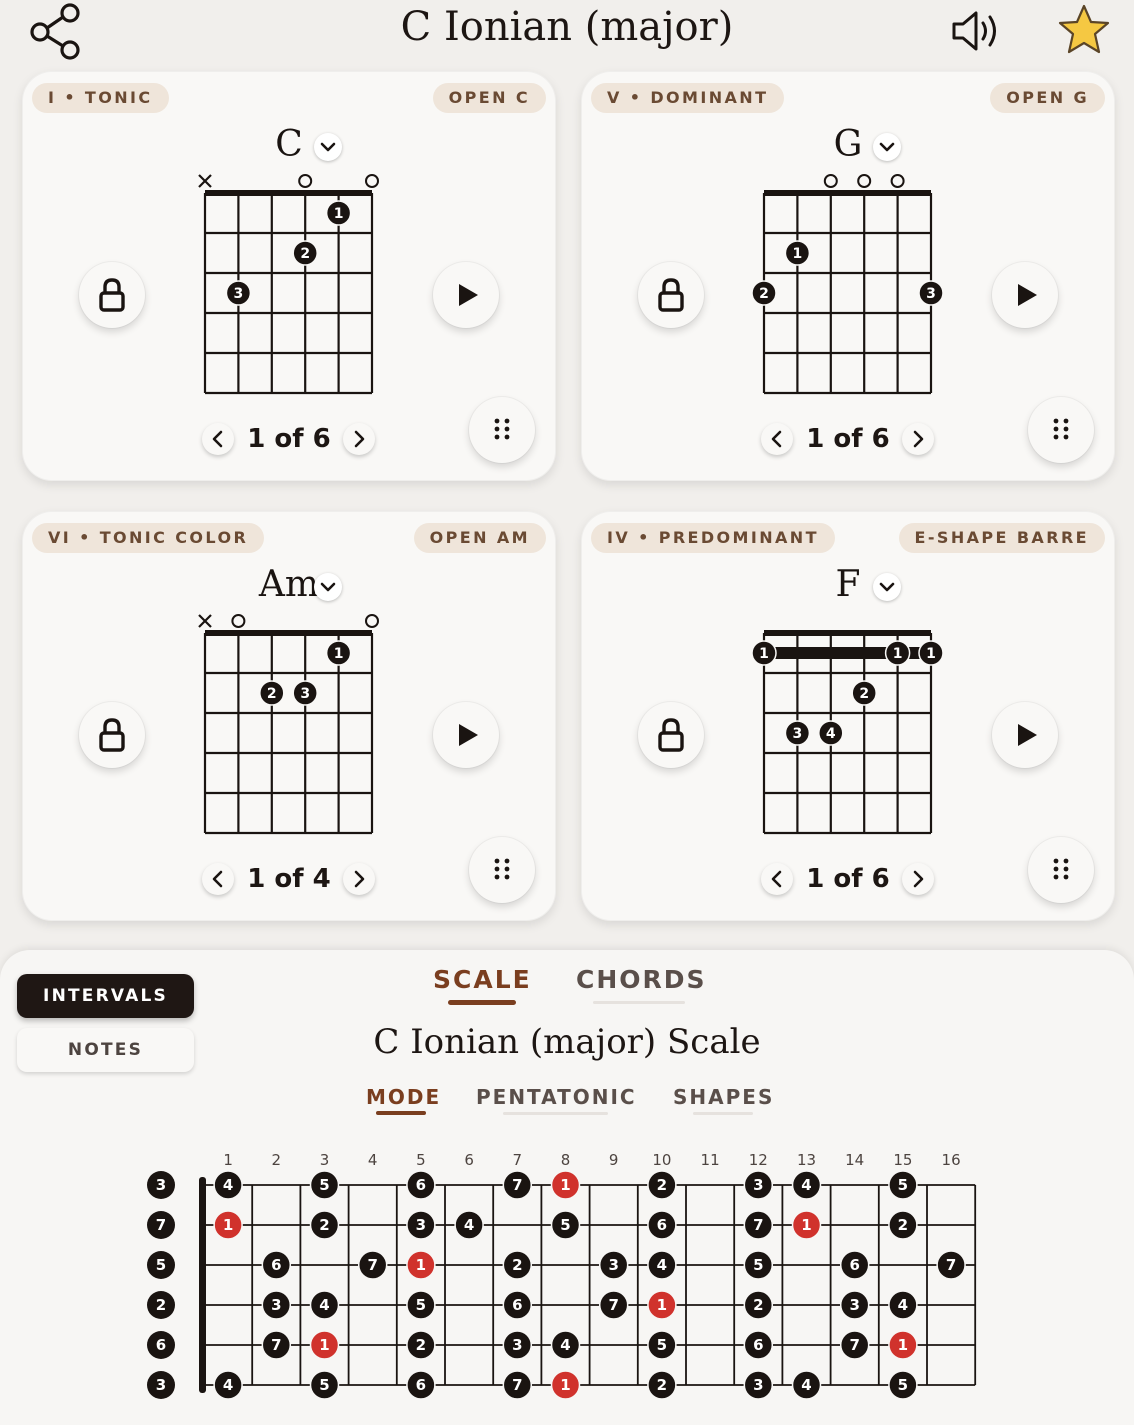  I want to click on star-icon, so click(1084, 30).